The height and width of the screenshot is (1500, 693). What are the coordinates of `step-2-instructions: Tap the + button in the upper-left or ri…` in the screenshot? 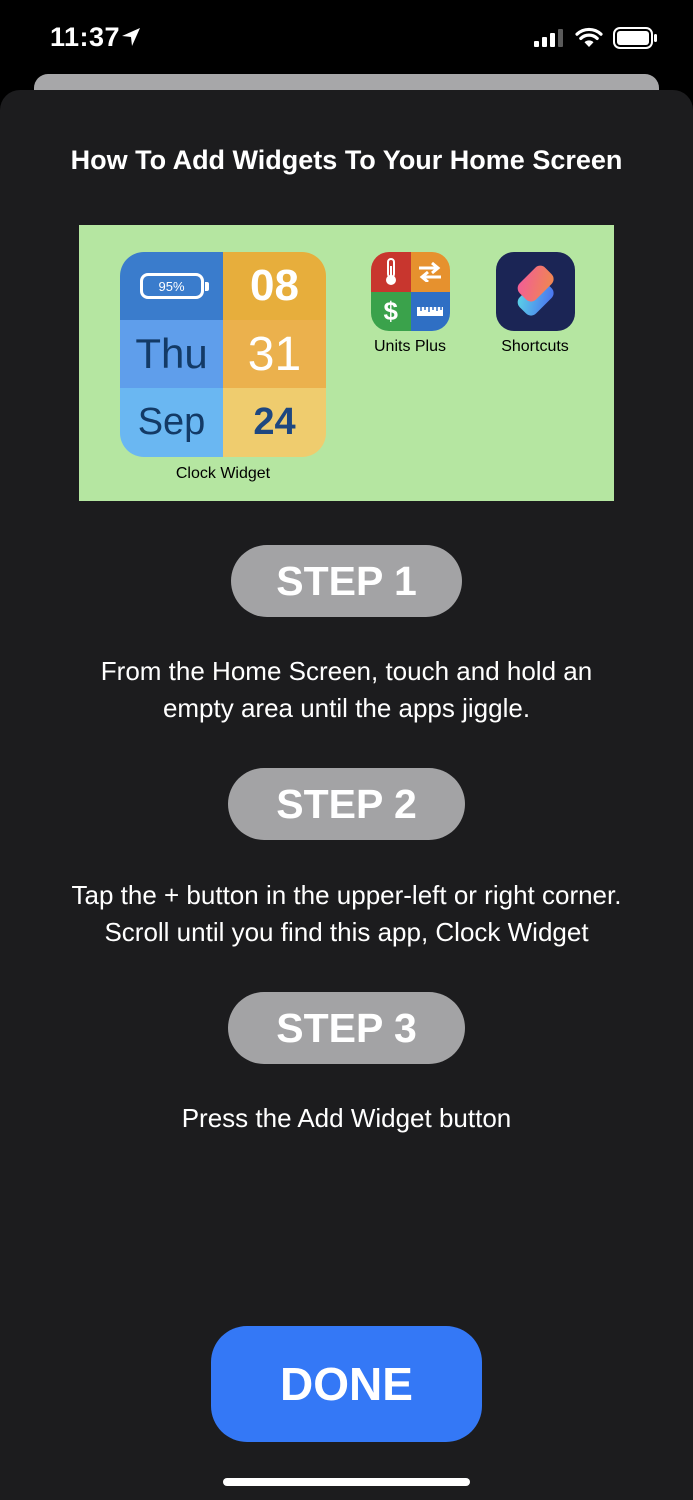 It's located at (346, 914).